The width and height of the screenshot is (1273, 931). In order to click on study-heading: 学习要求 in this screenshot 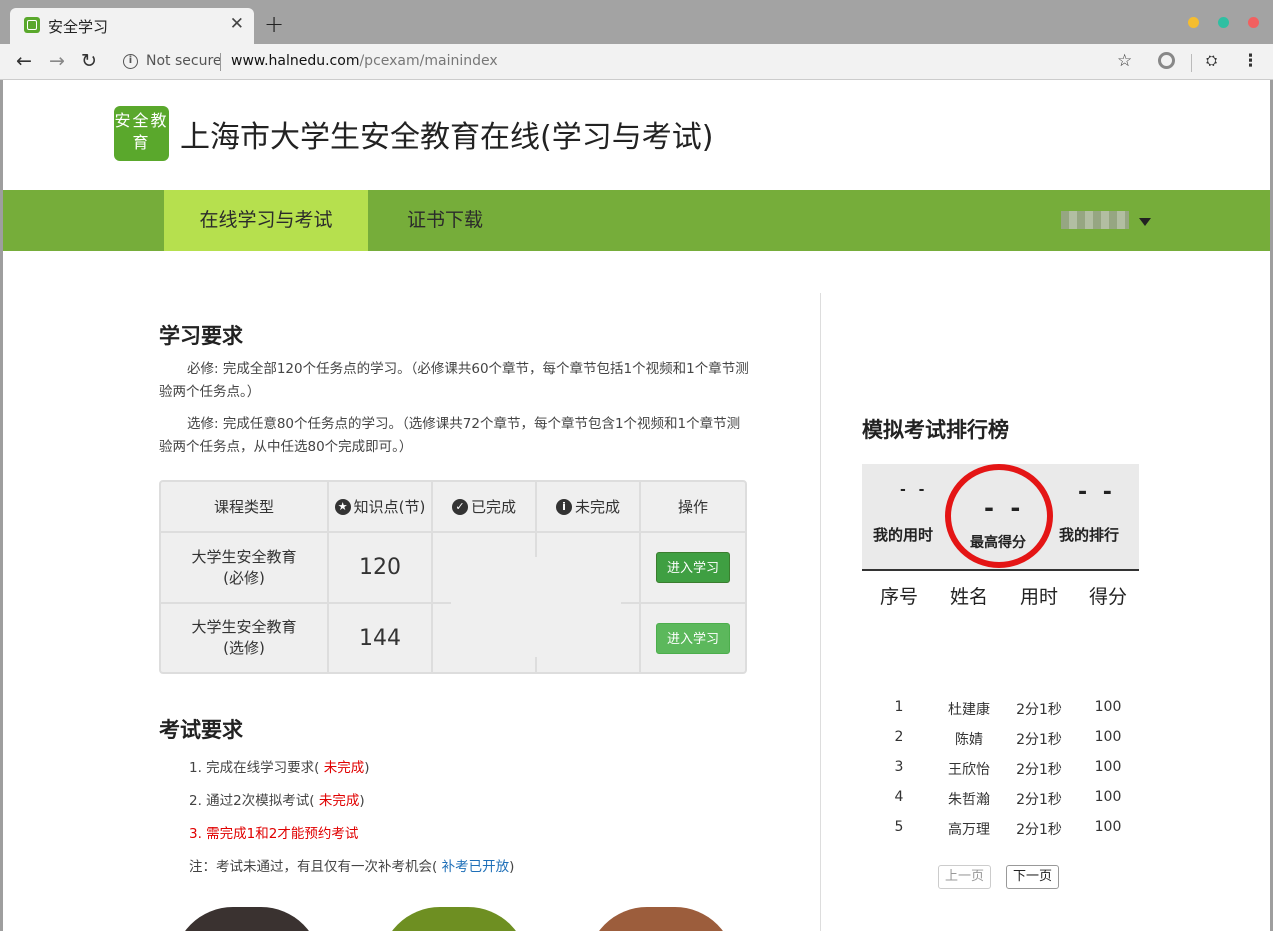, I will do `click(201, 336)`.